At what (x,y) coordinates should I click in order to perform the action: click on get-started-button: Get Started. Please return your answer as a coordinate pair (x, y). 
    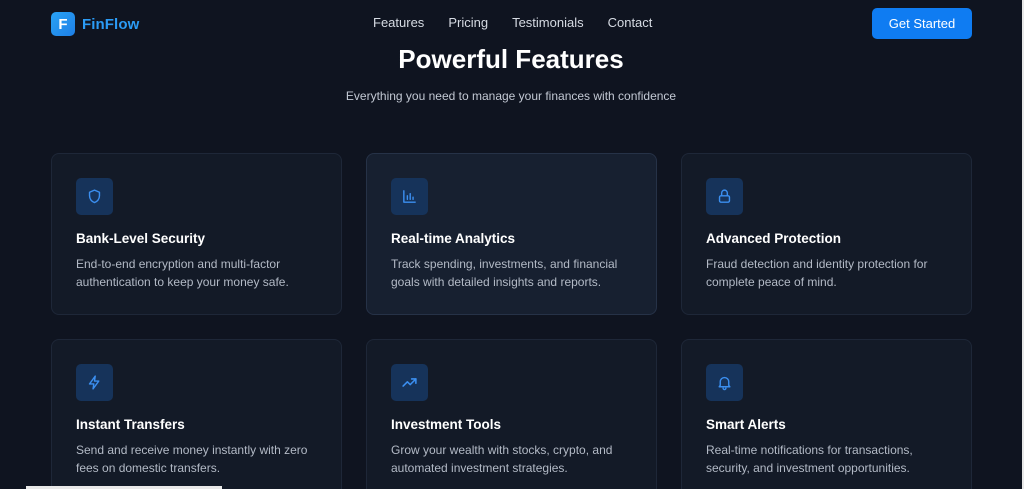
    Looking at the image, I should click on (922, 23).